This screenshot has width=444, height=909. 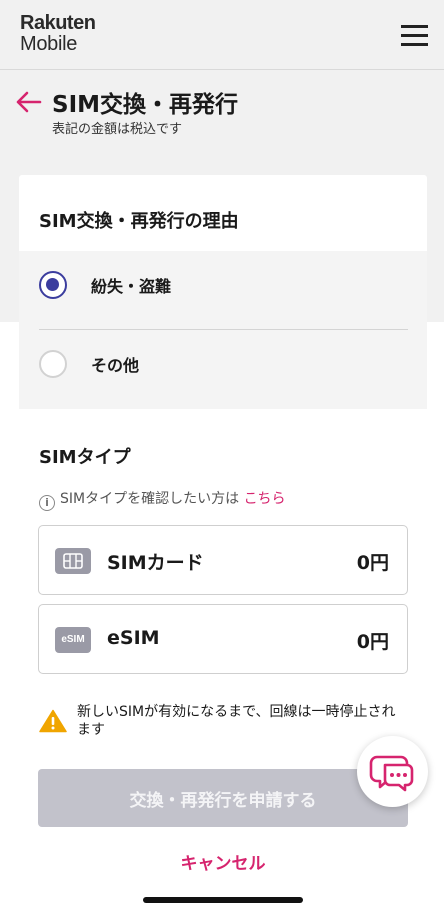 I want to click on reason-option-lost-stolen: 紛失・盗難, so click(x=223, y=286).